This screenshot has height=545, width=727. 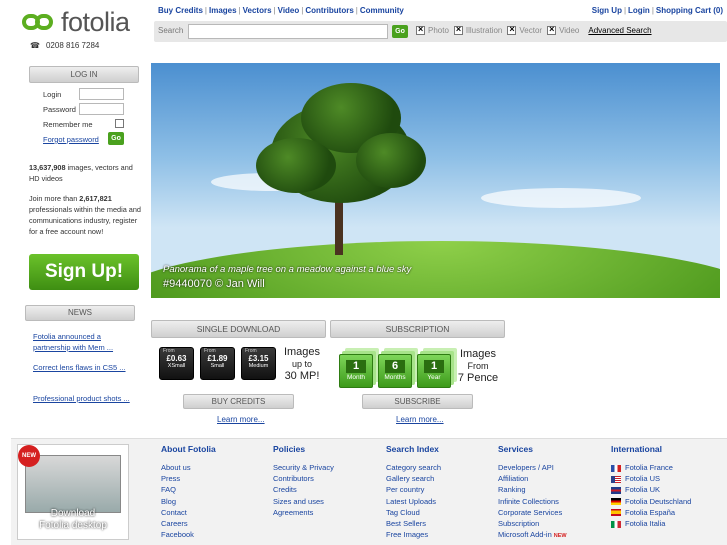 I want to click on phone-text: 0208 816 7284, so click(x=72, y=45).